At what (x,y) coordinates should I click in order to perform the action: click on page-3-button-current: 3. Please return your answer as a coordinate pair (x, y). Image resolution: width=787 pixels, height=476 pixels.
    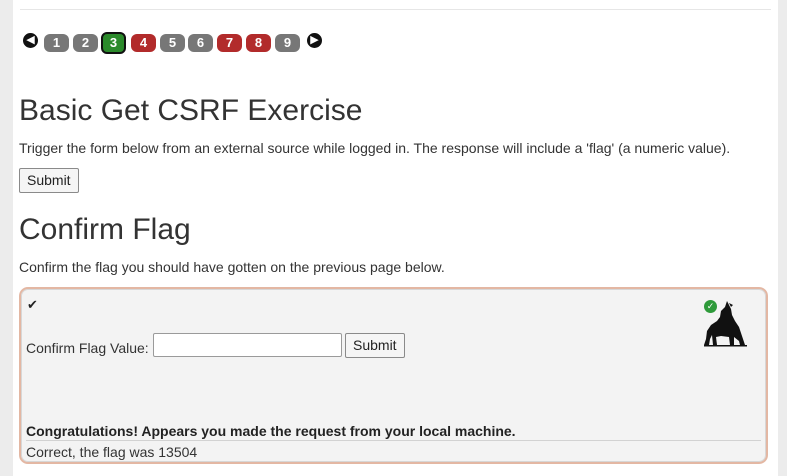
    Looking at the image, I should click on (113, 43).